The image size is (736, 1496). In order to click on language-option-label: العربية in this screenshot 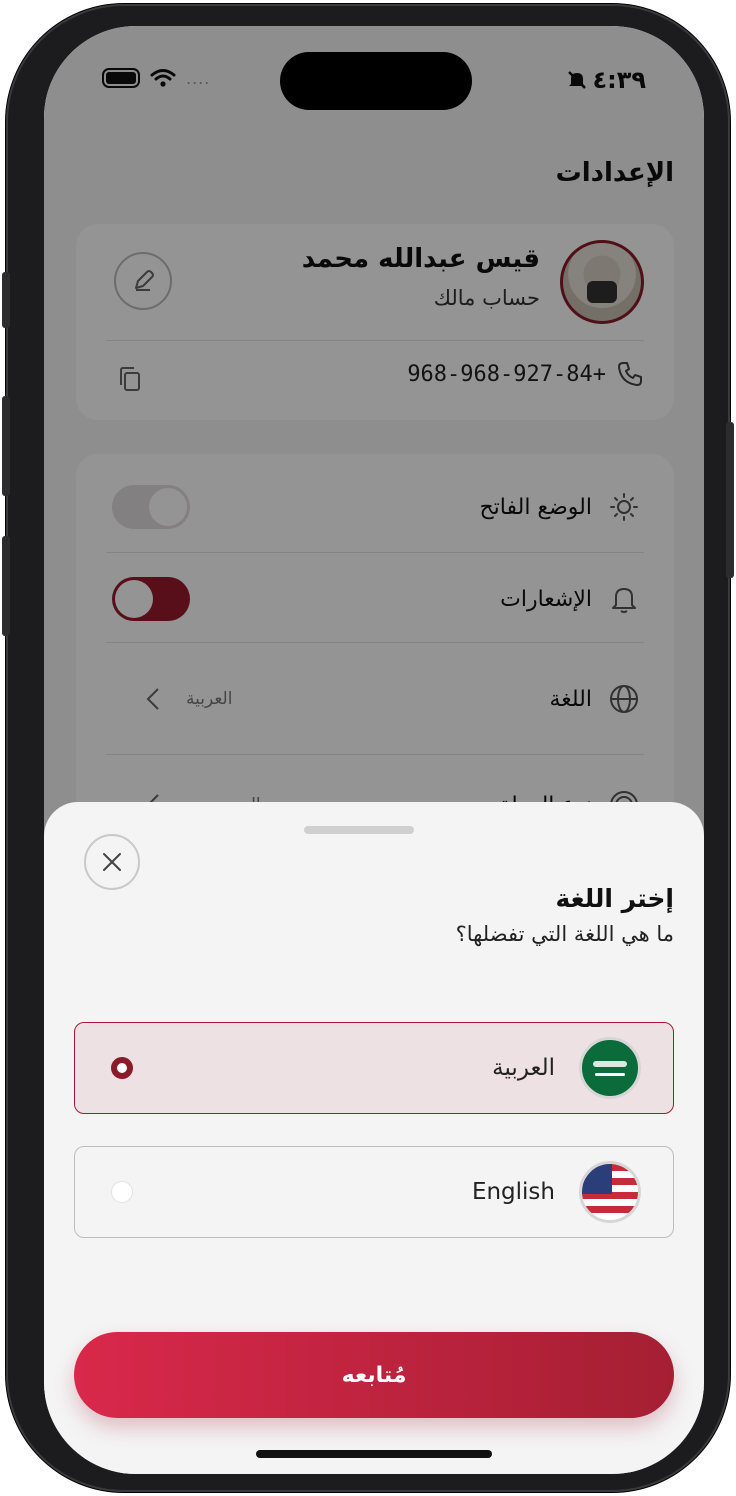, I will do `click(523, 1068)`.